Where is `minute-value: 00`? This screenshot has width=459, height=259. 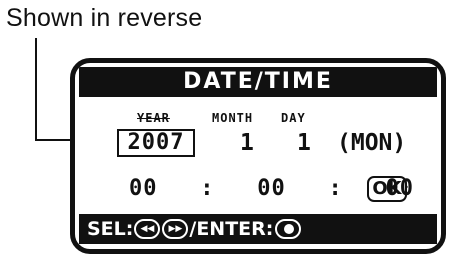 minute-value: 00 is located at coordinates (271, 188).